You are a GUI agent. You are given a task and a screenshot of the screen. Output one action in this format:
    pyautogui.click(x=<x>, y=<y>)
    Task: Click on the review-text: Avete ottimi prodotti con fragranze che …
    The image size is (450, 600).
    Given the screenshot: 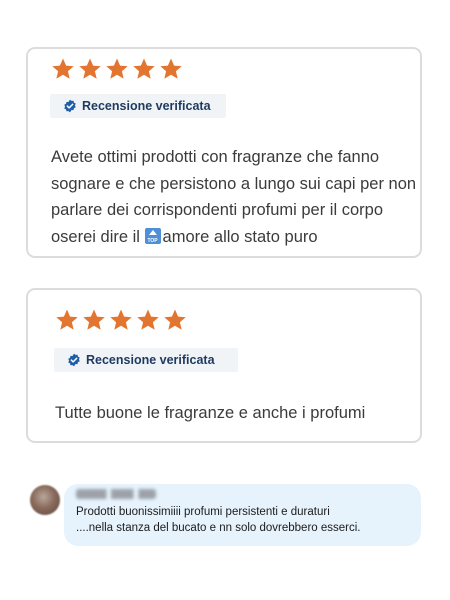 What is the action you would take?
    pyautogui.click(x=236, y=197)
    